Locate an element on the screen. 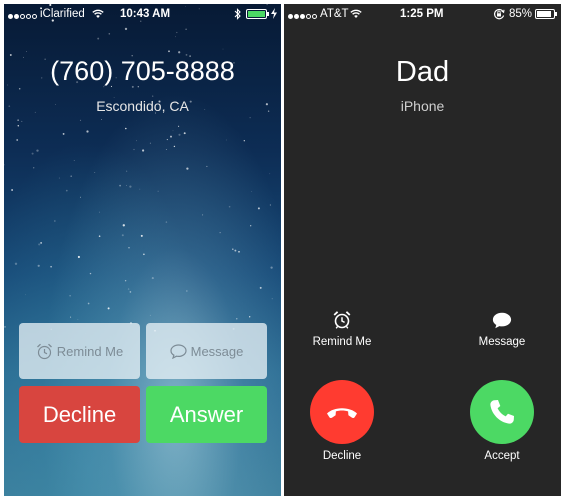 The image size is (565, 500). answer-label: Answer is located at coordinates (206, 414).